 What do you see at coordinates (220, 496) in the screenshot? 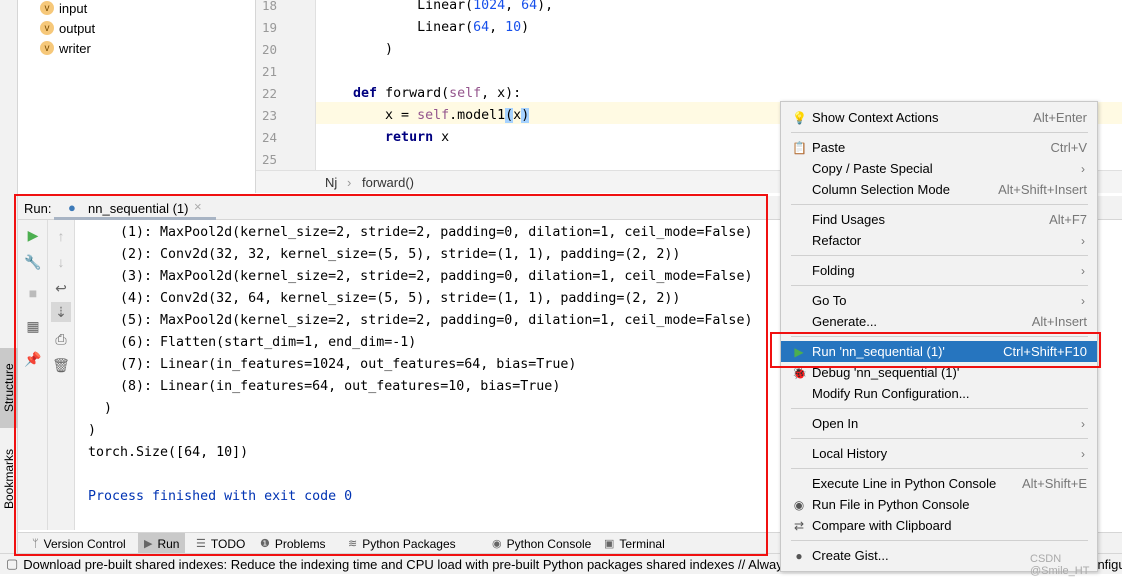
I see `console-line: Process finished with exit code 0` at bounding box center [220, 496].